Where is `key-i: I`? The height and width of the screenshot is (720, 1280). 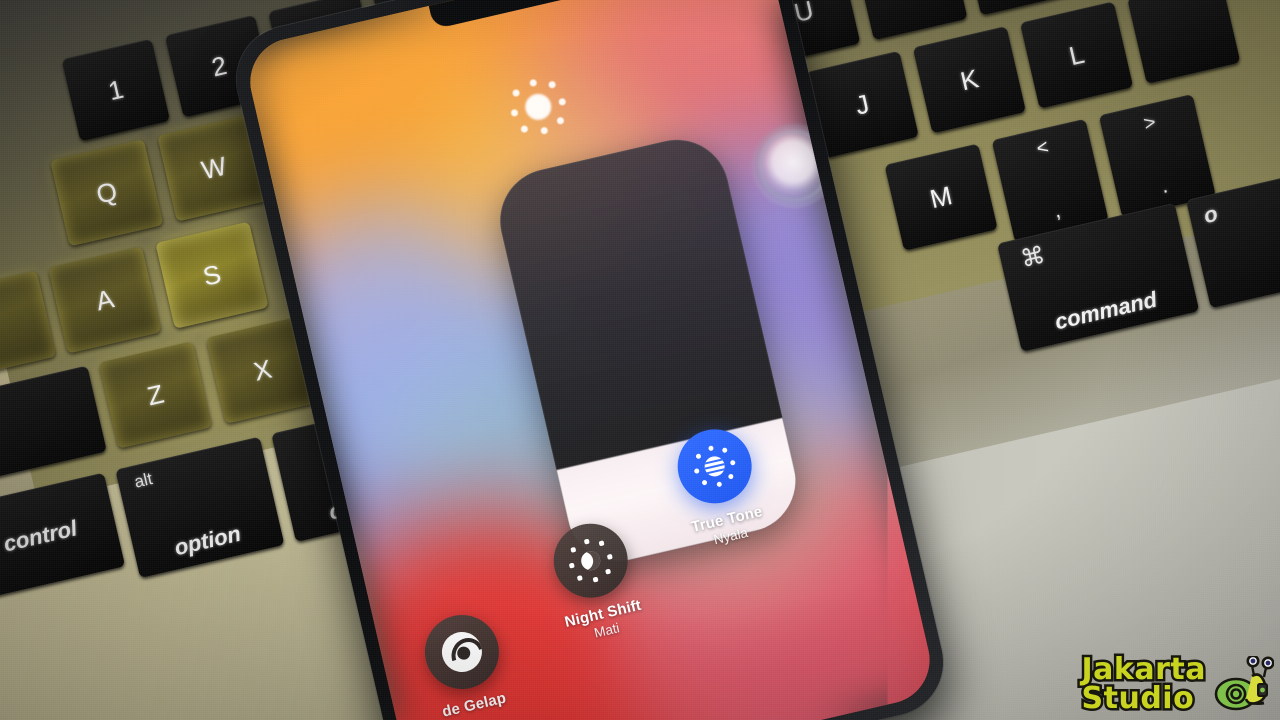
key-i: I is located at coordinates (911, 20).